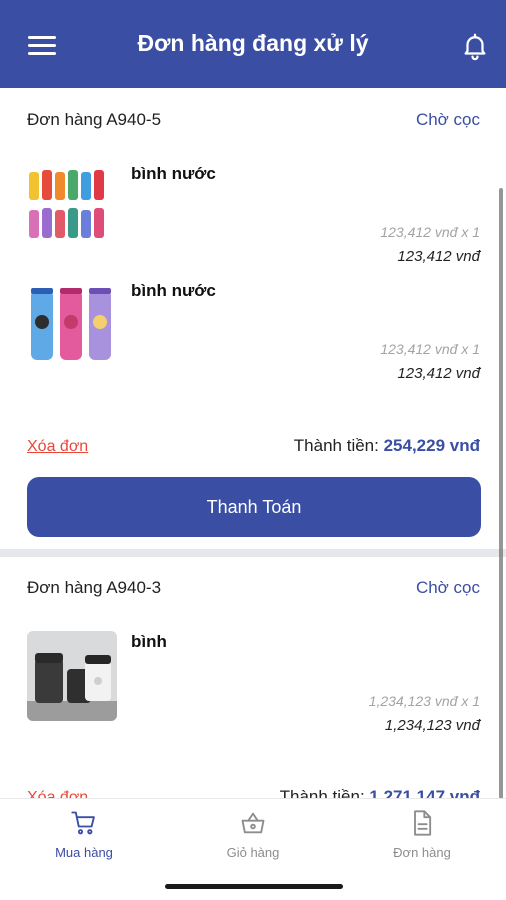 The width and height of the screenshot is (506, 900). What do you see at coordinates (423, 823) in the screenshot?
I see `document-icon` at bounding box center [423, 823].